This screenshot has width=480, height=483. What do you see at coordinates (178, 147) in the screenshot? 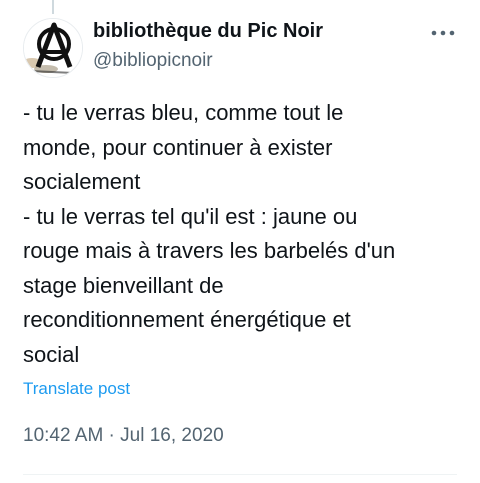
I see `tweet-text-line: monde, pour continuer à exister` at bounding box center [178, 147].